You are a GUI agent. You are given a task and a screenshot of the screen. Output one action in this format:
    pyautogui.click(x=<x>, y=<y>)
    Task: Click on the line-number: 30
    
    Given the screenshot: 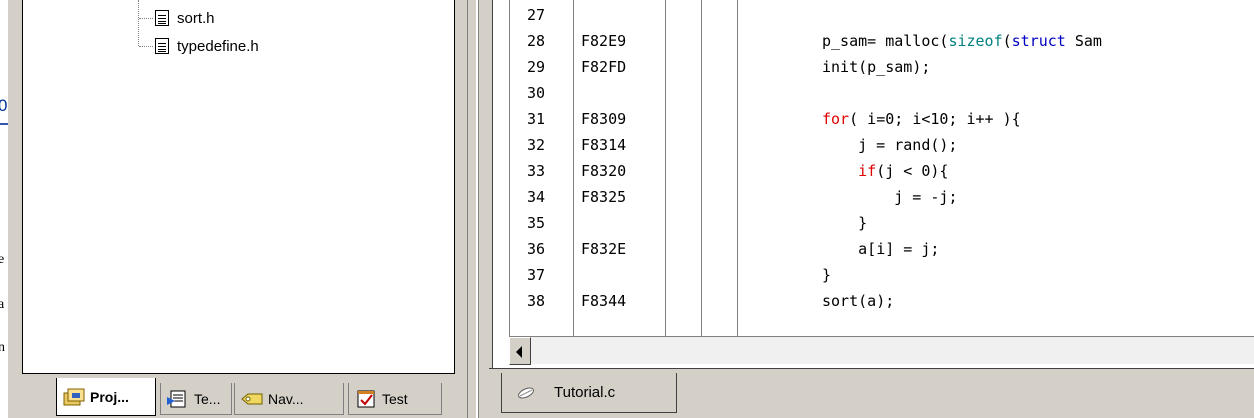 What is the action you would take?
    pyautogui.click(x=536, y=93)
    